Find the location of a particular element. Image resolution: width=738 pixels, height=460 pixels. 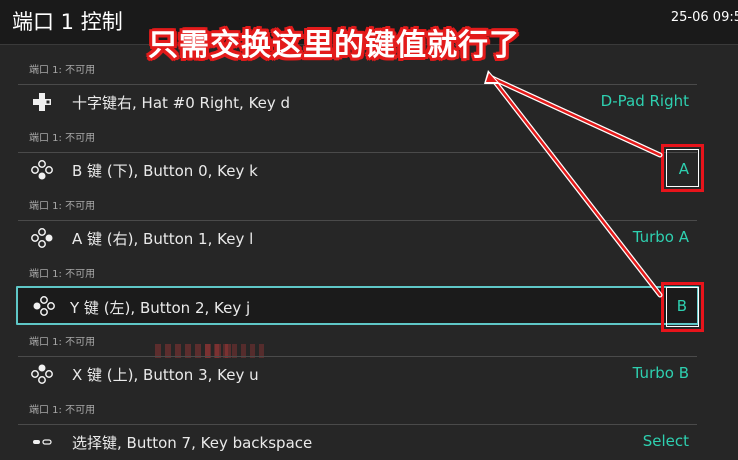

list-item-value: Turbo A is located at coordinates (660, 237).